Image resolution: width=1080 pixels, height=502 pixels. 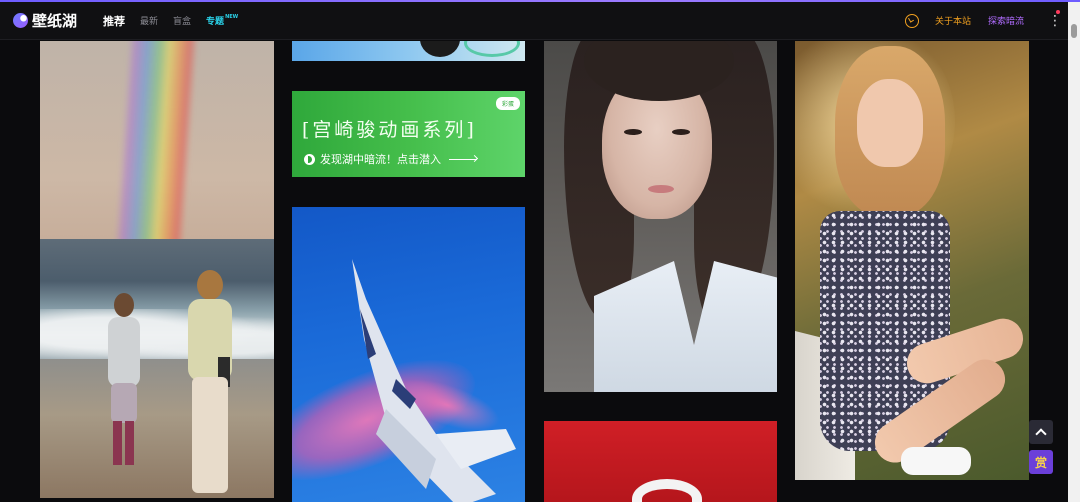 What do you see at coordinates (55, 21) in the screenshot?
I see `logo-text: 壁纸湖` at bounding box center [55, 21].